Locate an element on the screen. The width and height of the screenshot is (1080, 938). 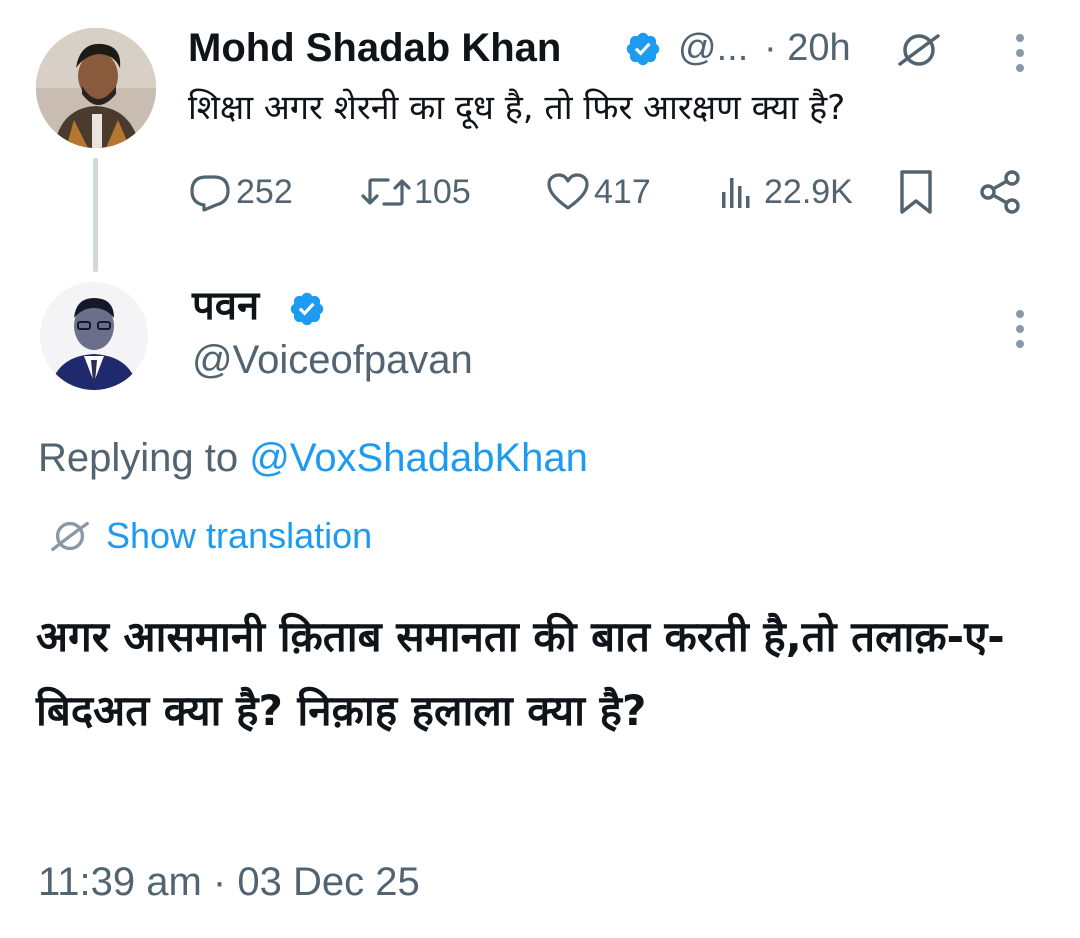
like-icon is located at coordinates (568, 191).